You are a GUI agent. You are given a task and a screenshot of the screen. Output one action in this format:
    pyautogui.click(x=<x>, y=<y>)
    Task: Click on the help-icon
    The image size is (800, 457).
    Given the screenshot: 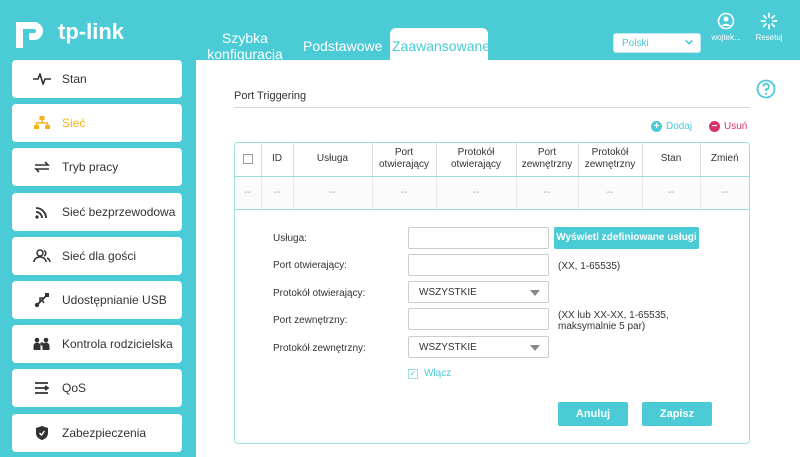 What is the action you would take?
    pyautogui.click(x=766, y=89)
    